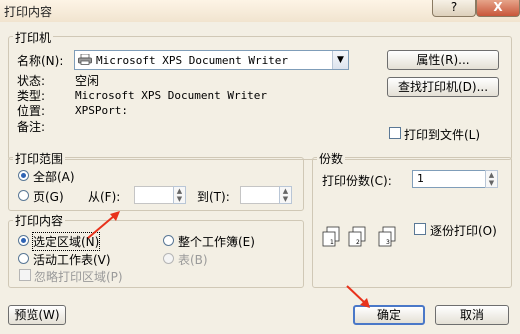 The height and width of the screenshot is (334, 520). Describe the element at coordinates (213, 197) in the screenshot. I see `to-label: 到(T):` at that location.